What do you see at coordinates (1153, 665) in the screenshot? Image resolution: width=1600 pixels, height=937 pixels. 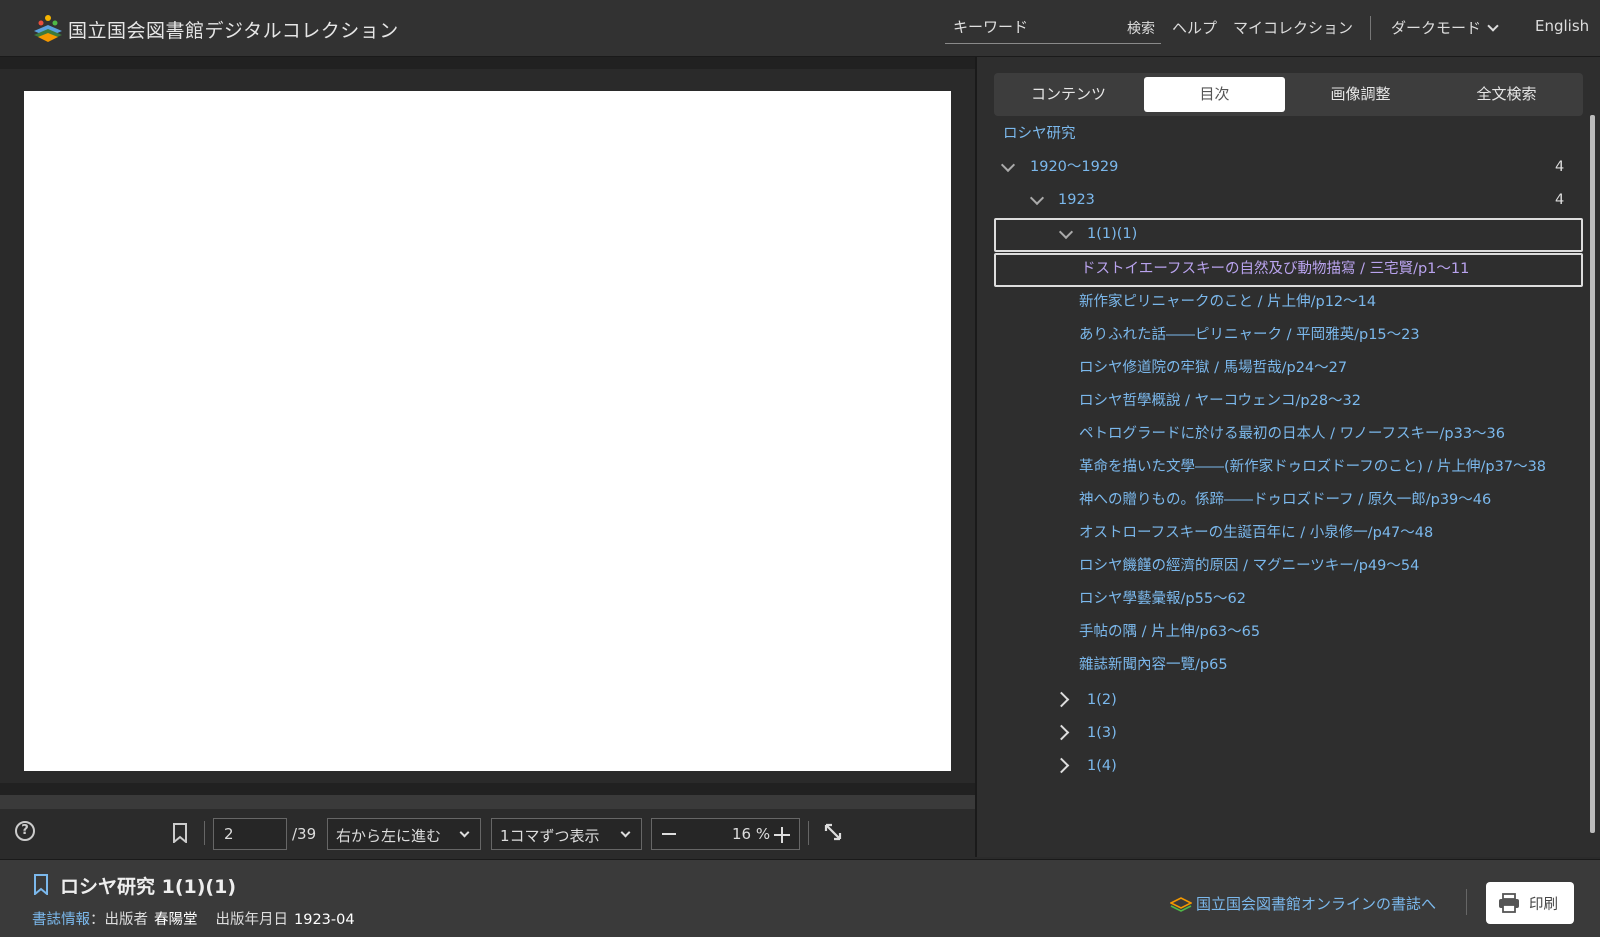 I see `toc-article: 雜誌新聞內容一覽/p65` at bounding box center [1153, 665].